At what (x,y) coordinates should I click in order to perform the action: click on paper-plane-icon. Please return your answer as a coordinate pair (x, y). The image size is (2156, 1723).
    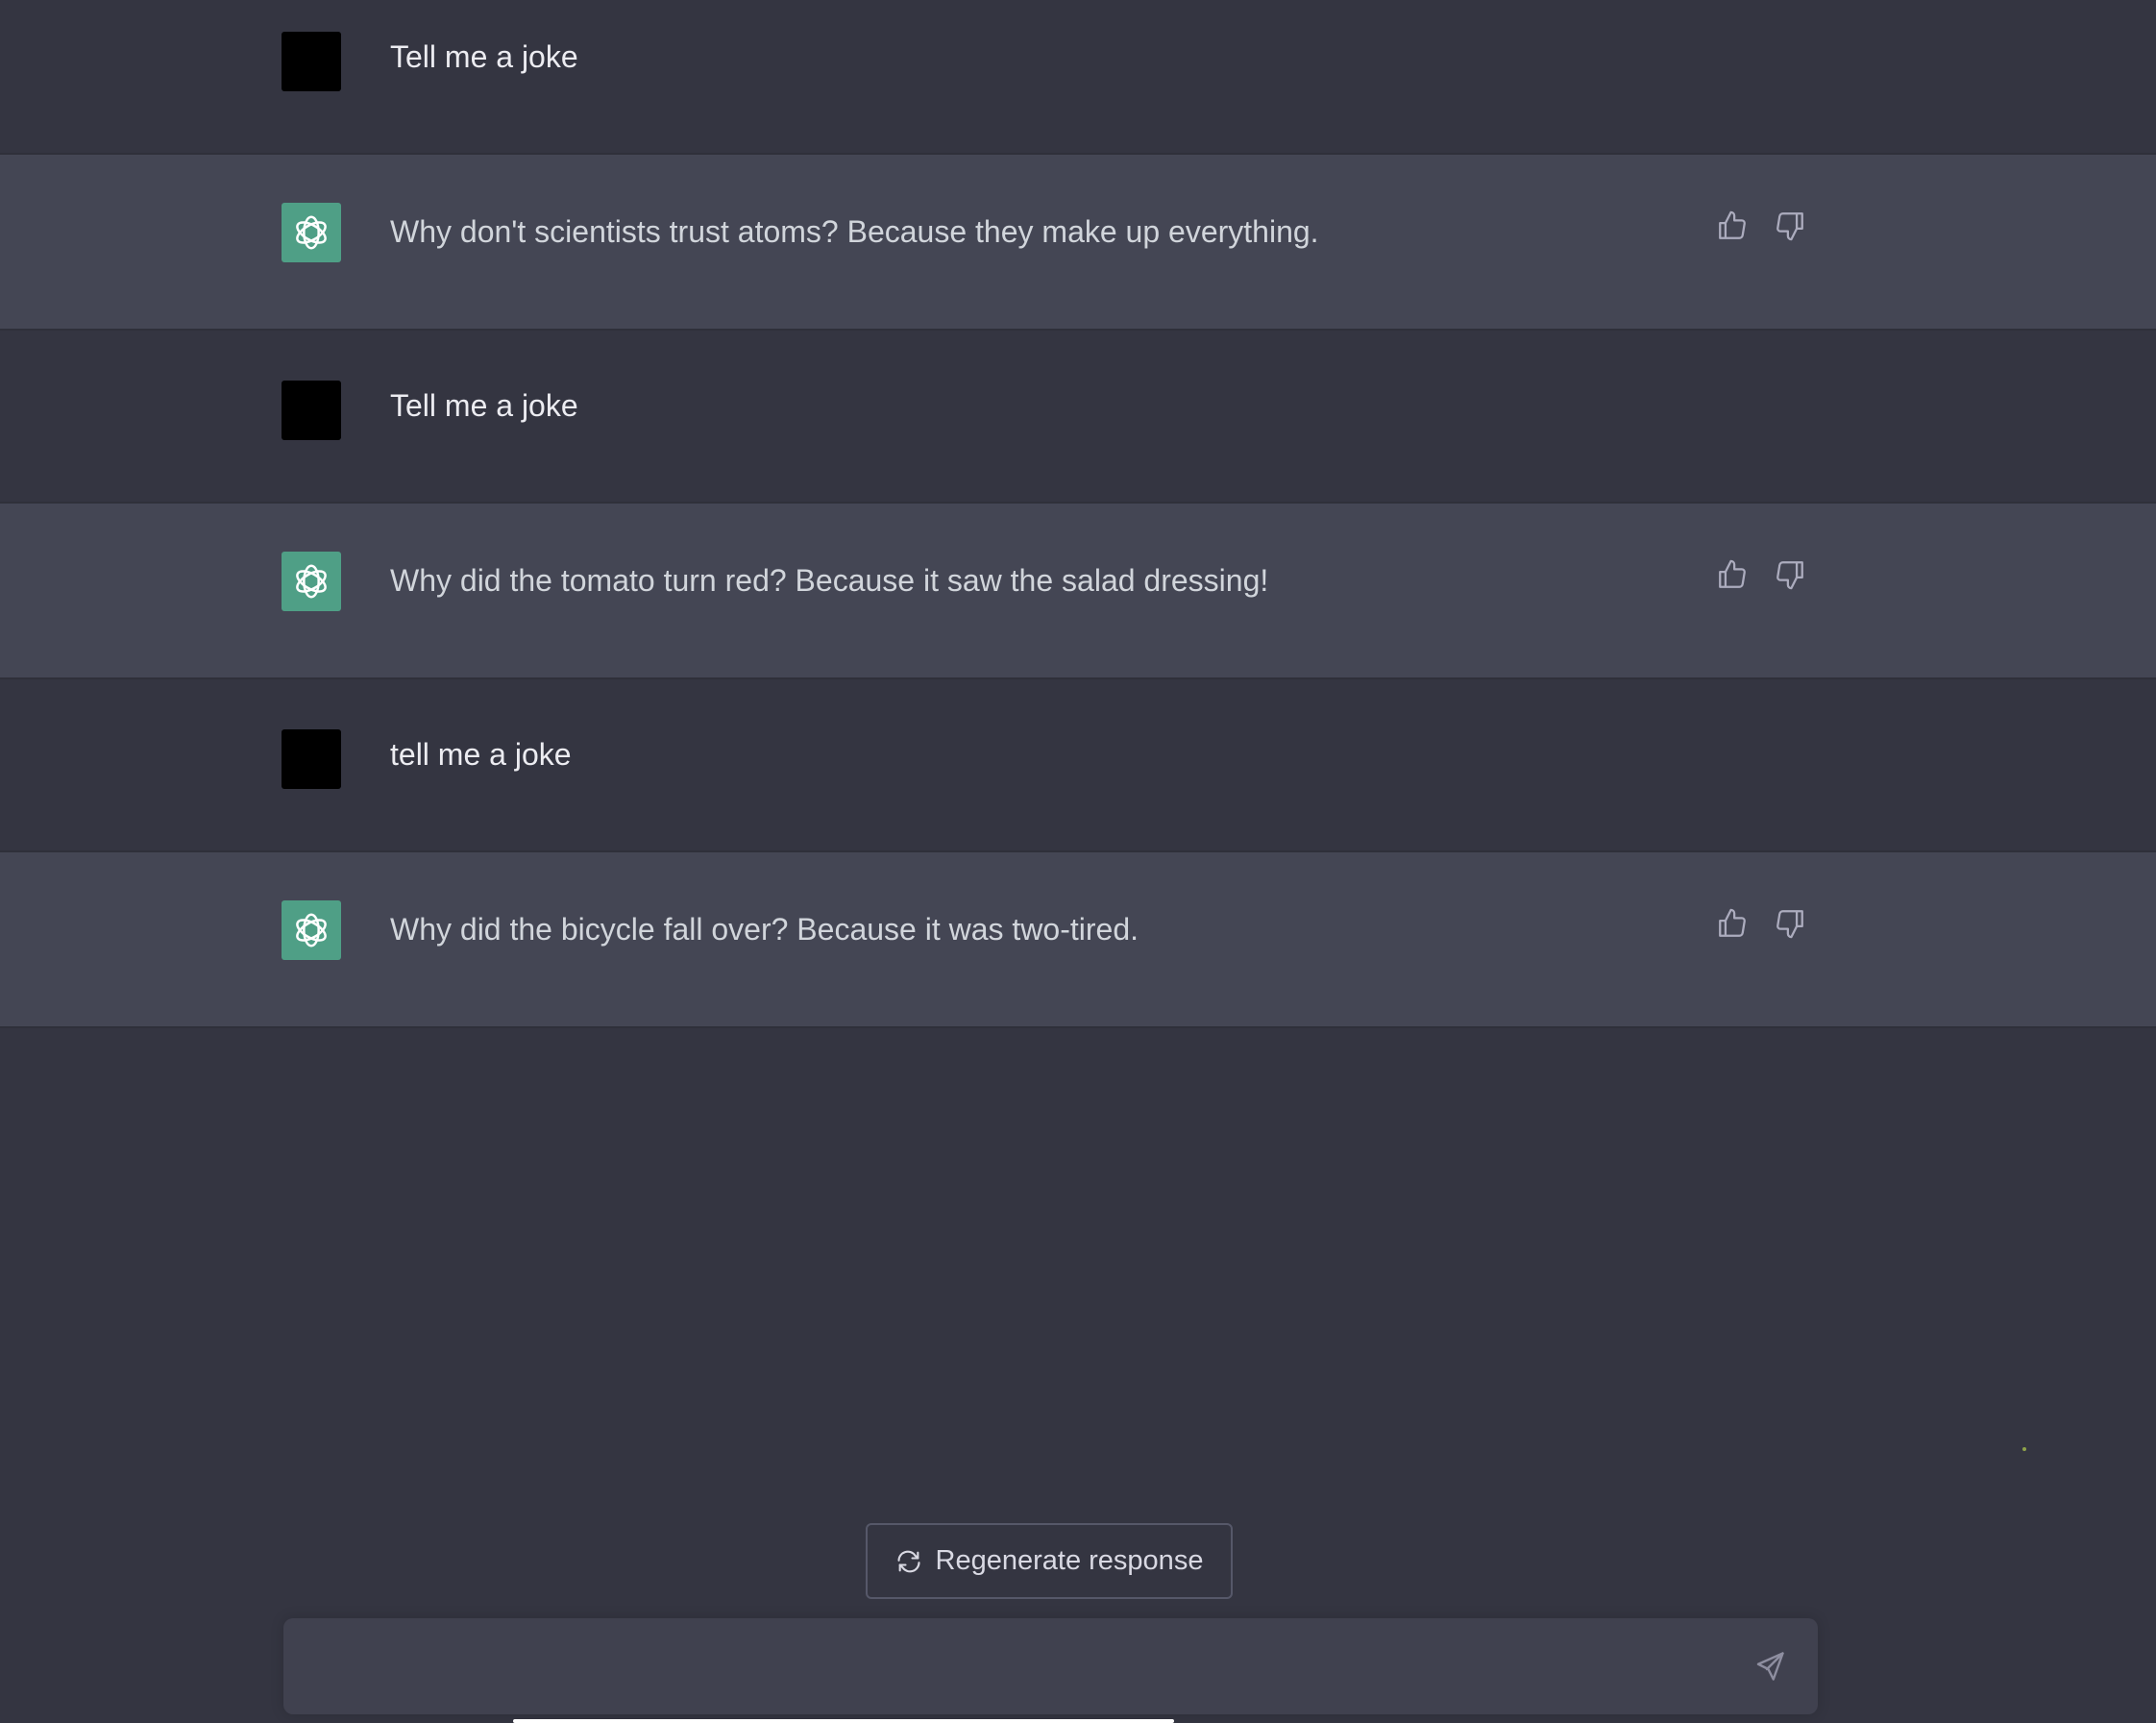
    Looking at the image, I should click on (1770, 1666).